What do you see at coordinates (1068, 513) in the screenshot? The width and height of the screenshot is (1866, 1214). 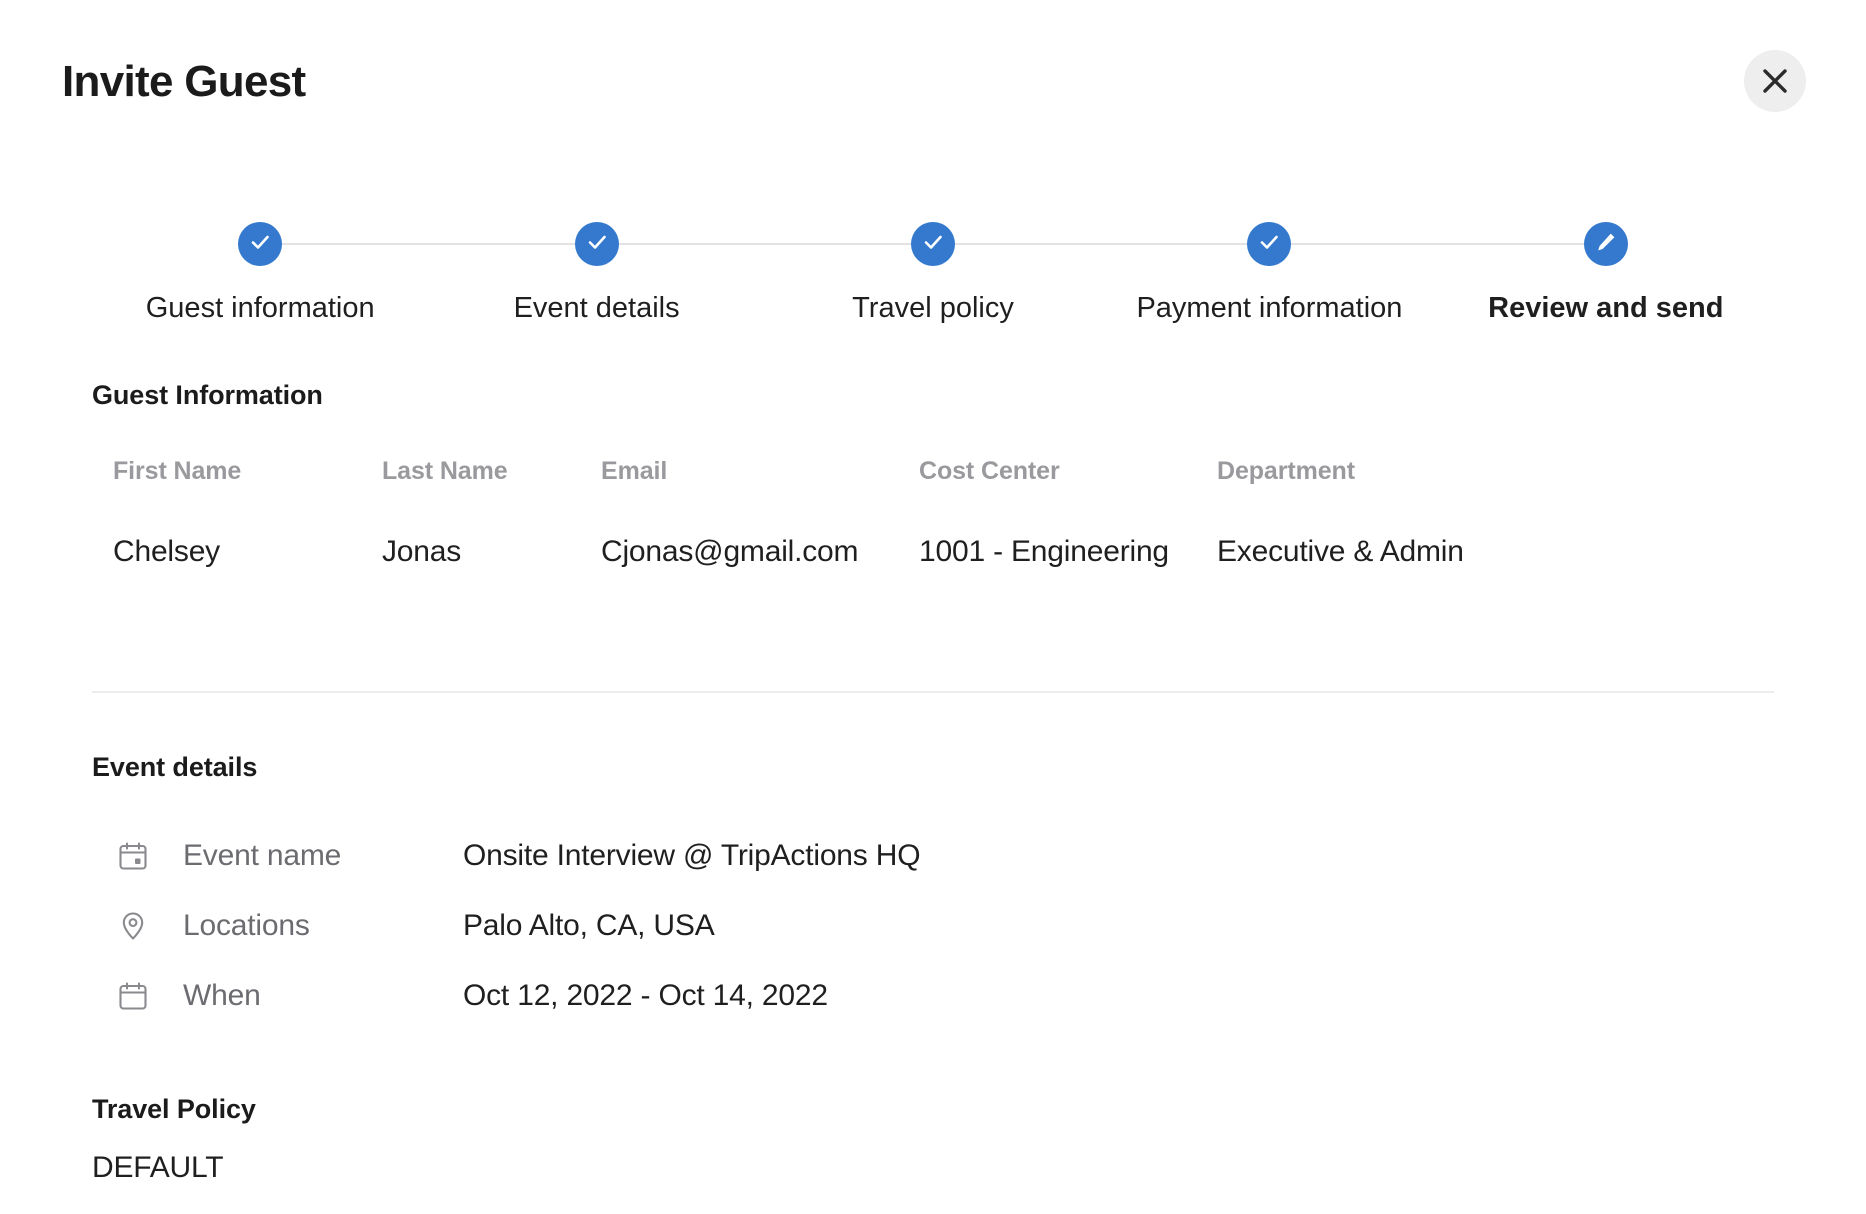 I see `table-column-cost-center: Cost Center 1001 - Engineering` at bounding box center [1068, 513].